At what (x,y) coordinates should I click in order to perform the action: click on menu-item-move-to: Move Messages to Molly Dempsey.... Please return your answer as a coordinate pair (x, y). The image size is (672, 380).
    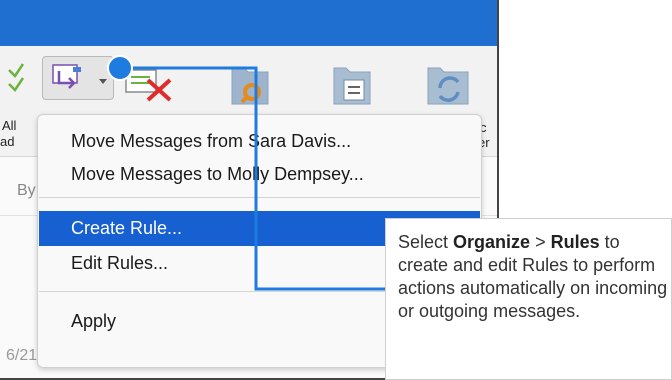
    Looking at the image, I should click on (217, 174).